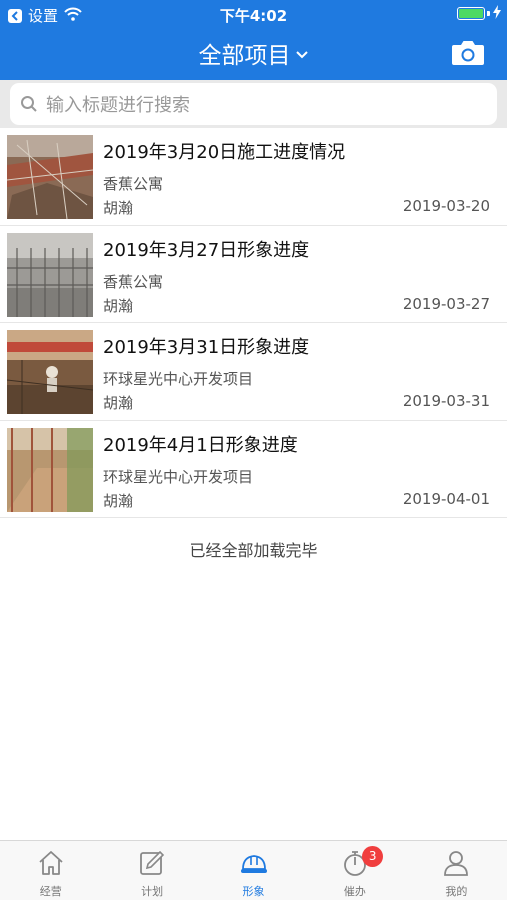 This screenshot has height=900, width=507. Describe the element at coordinates (446, 303) in the screenshot. I see `record-date: 2019-03-27` at that location.